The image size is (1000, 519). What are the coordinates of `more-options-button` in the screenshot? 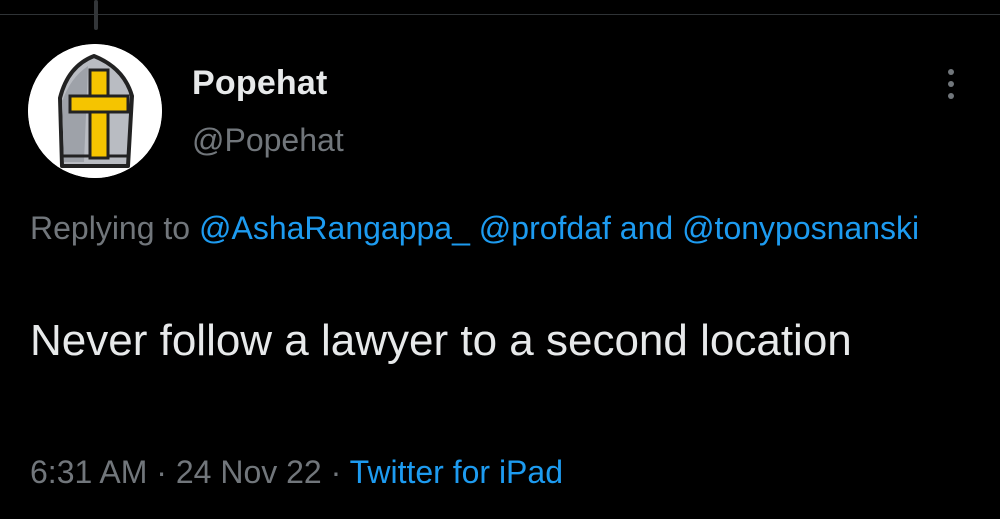 It's located at (951, 84).